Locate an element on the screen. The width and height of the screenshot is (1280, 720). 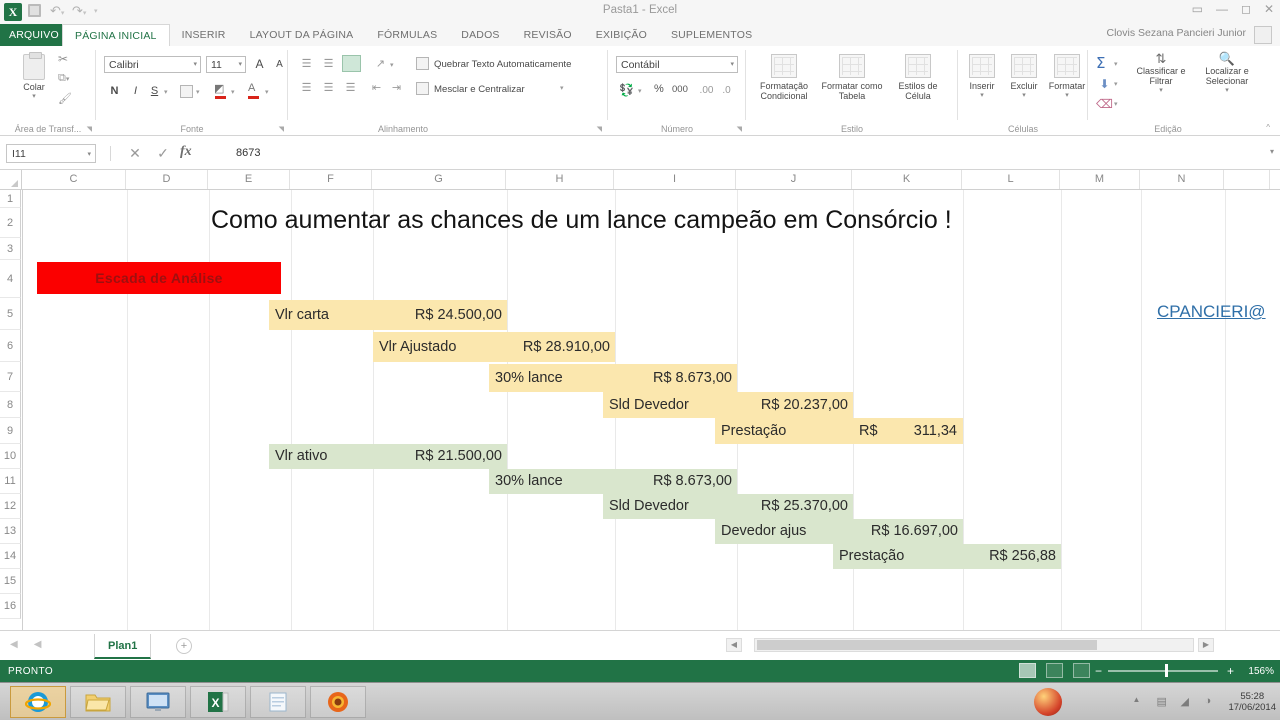
yellow-row-3-value: R$ 20.237,00 is located at coordinates (795, 405).